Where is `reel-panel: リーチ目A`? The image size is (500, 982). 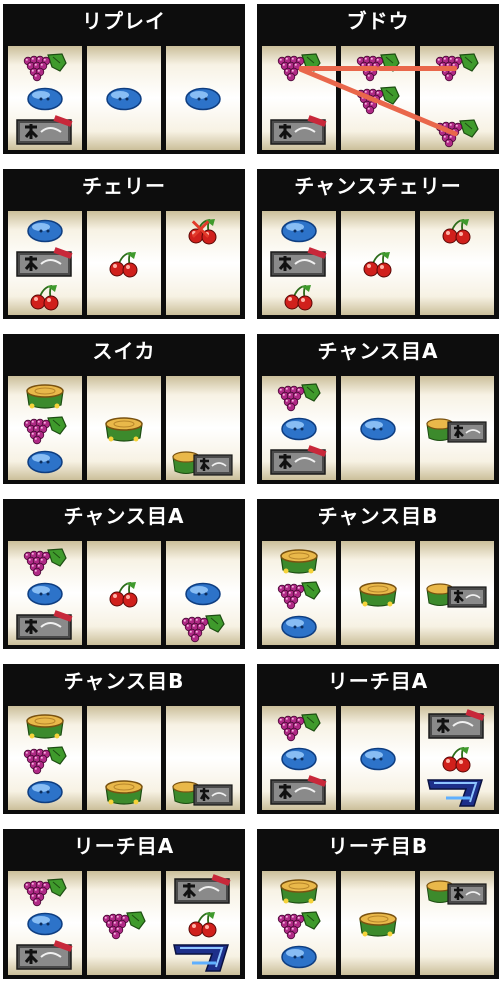
reel-panel: リーチ目A is located at coordinates (124, 904).